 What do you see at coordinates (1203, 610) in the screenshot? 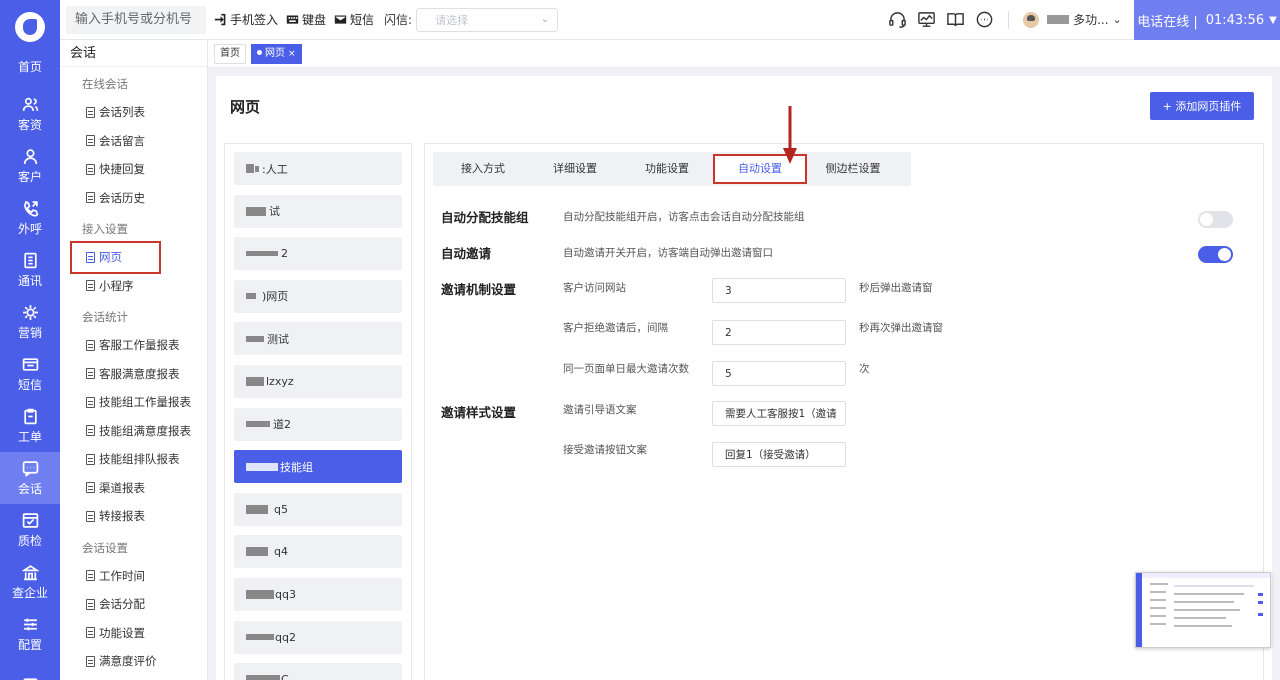
I see `screenshot-preview` at bounding box center [1203, 610].